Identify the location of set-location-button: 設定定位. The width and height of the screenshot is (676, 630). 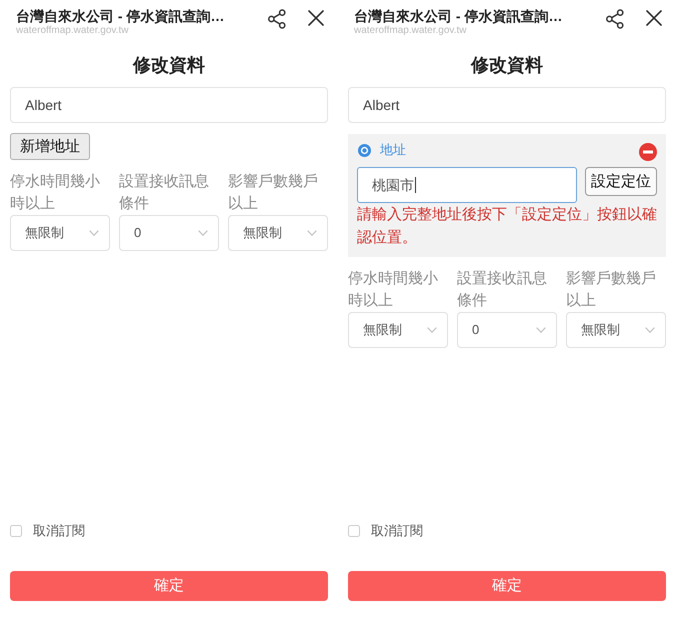
(621, 181).